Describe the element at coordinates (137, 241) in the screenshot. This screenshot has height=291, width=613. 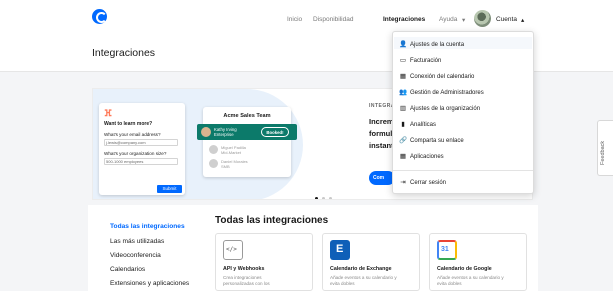
I see `sidebar-item-mas-utilizadas: Las más utilizadas` at that location.